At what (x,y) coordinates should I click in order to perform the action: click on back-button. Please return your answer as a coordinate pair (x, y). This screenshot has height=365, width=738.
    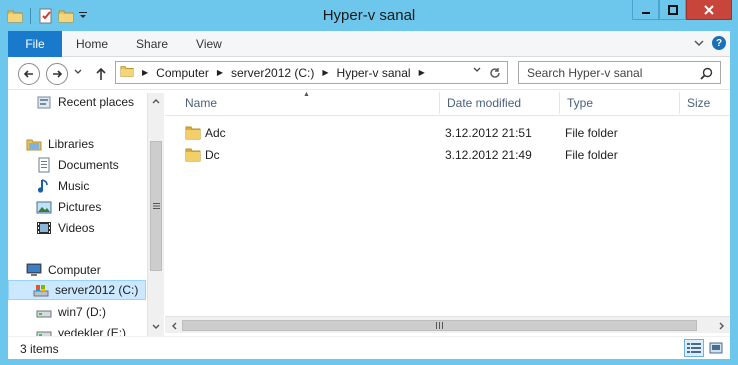
    Looking at the image, I should click on (29, 74).